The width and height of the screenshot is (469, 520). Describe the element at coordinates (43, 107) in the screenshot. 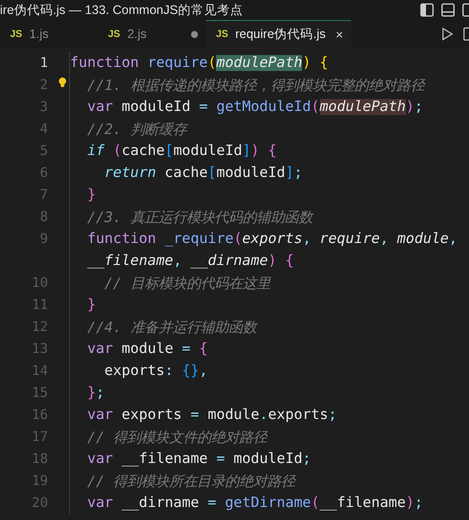

I see `line-number: 3` at that location.